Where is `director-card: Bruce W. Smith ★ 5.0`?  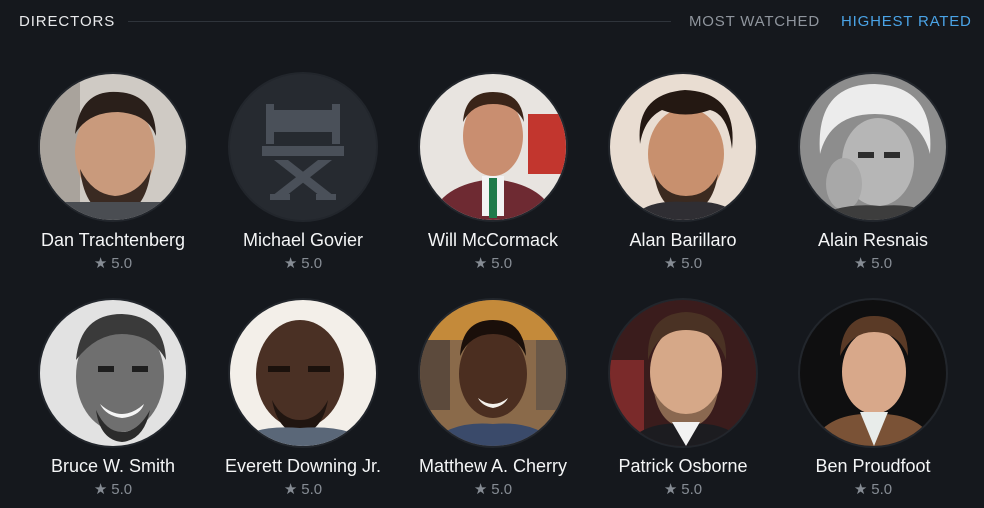 director-card: Bruce W. Smith ★ 5.0 is located at coordinates (113, 403).